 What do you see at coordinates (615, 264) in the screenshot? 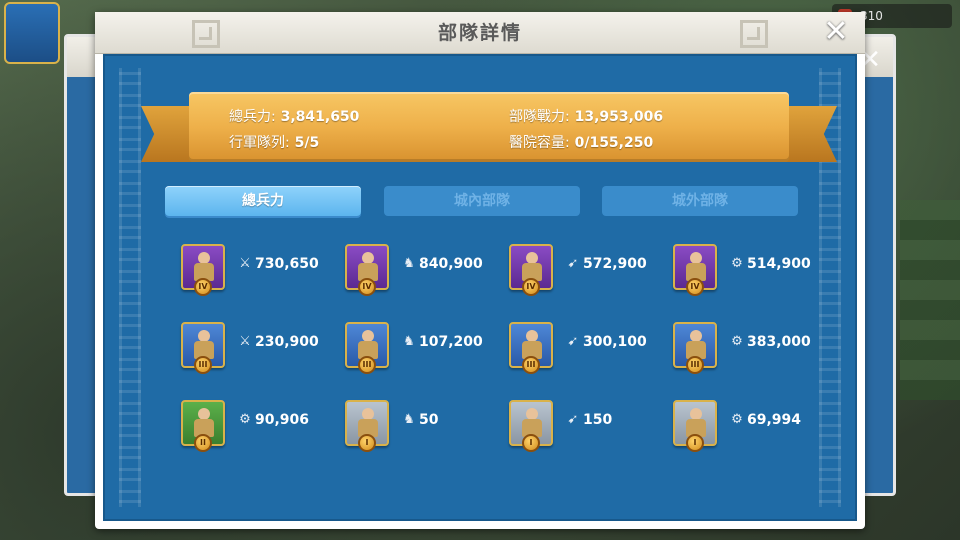
I see `troop-count: 572,900` at bounding box center [615, 264].